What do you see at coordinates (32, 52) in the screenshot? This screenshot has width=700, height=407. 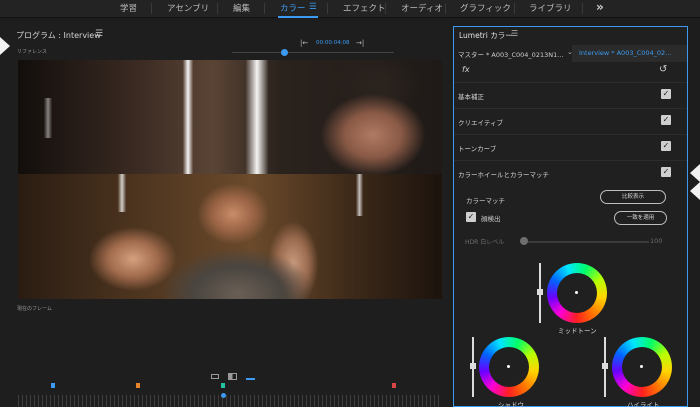 I see `reference-label: リファレンス` at bounding box center [32, 52].